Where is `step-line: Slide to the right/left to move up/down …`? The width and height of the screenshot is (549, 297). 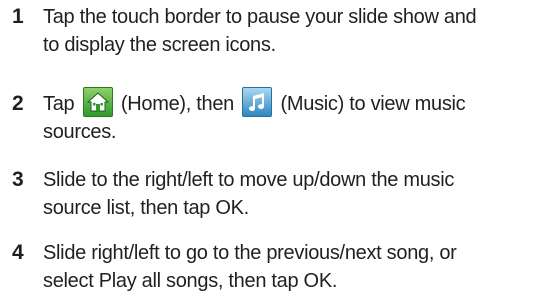
step-line: Slide to the right/left to move up/down … is located at coordinates (249, 180).